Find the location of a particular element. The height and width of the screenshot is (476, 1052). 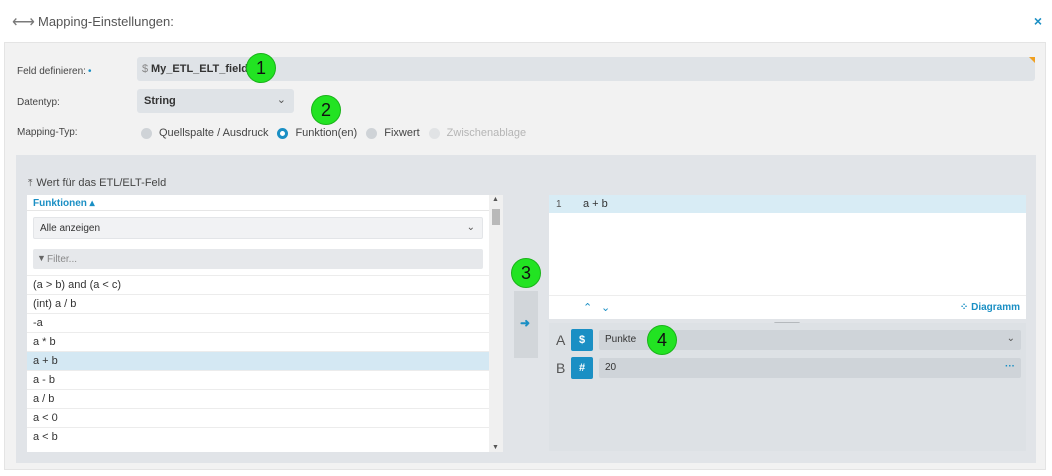

dialog-header: ⟷ Mapping-Einstellungen: × is located at coordinates (526, 21).